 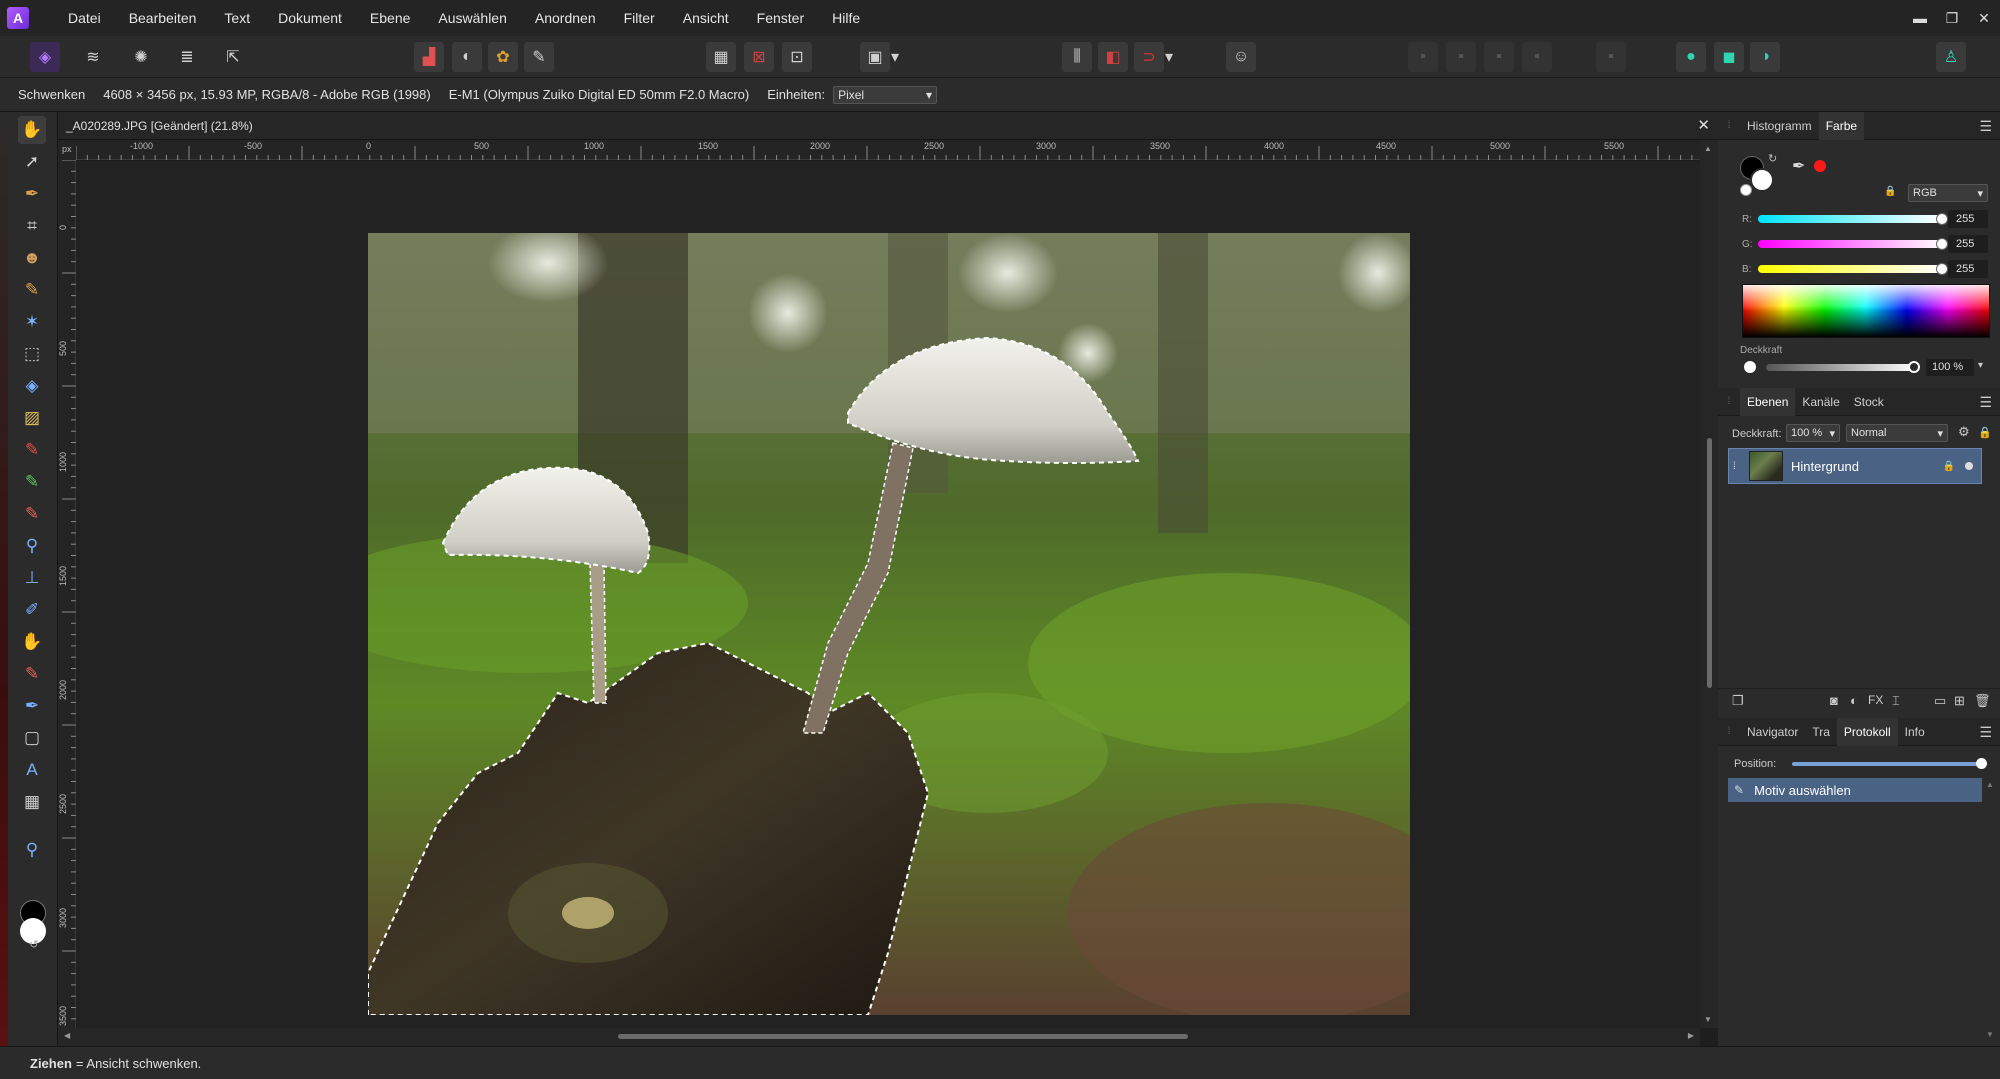 What do you see at coordinates (1959, 701) in the screenshot?
I see `add-pixel-layer-icon: ⊞` at bounding box center [1959, 701].